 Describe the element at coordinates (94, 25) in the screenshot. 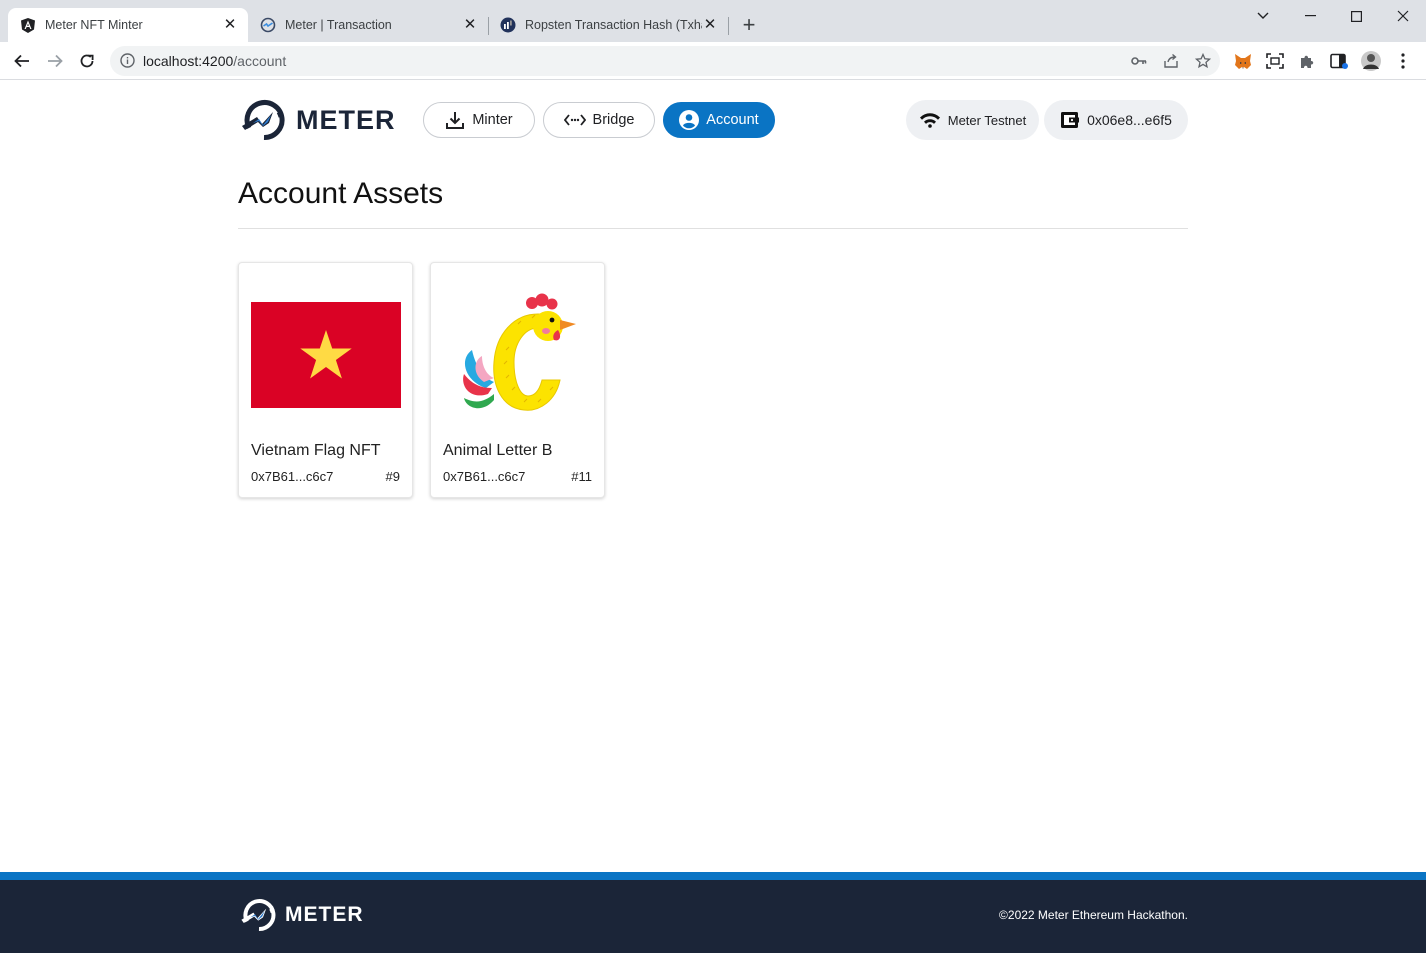

I see `tab-title: Meter NFT Minter` at that location.